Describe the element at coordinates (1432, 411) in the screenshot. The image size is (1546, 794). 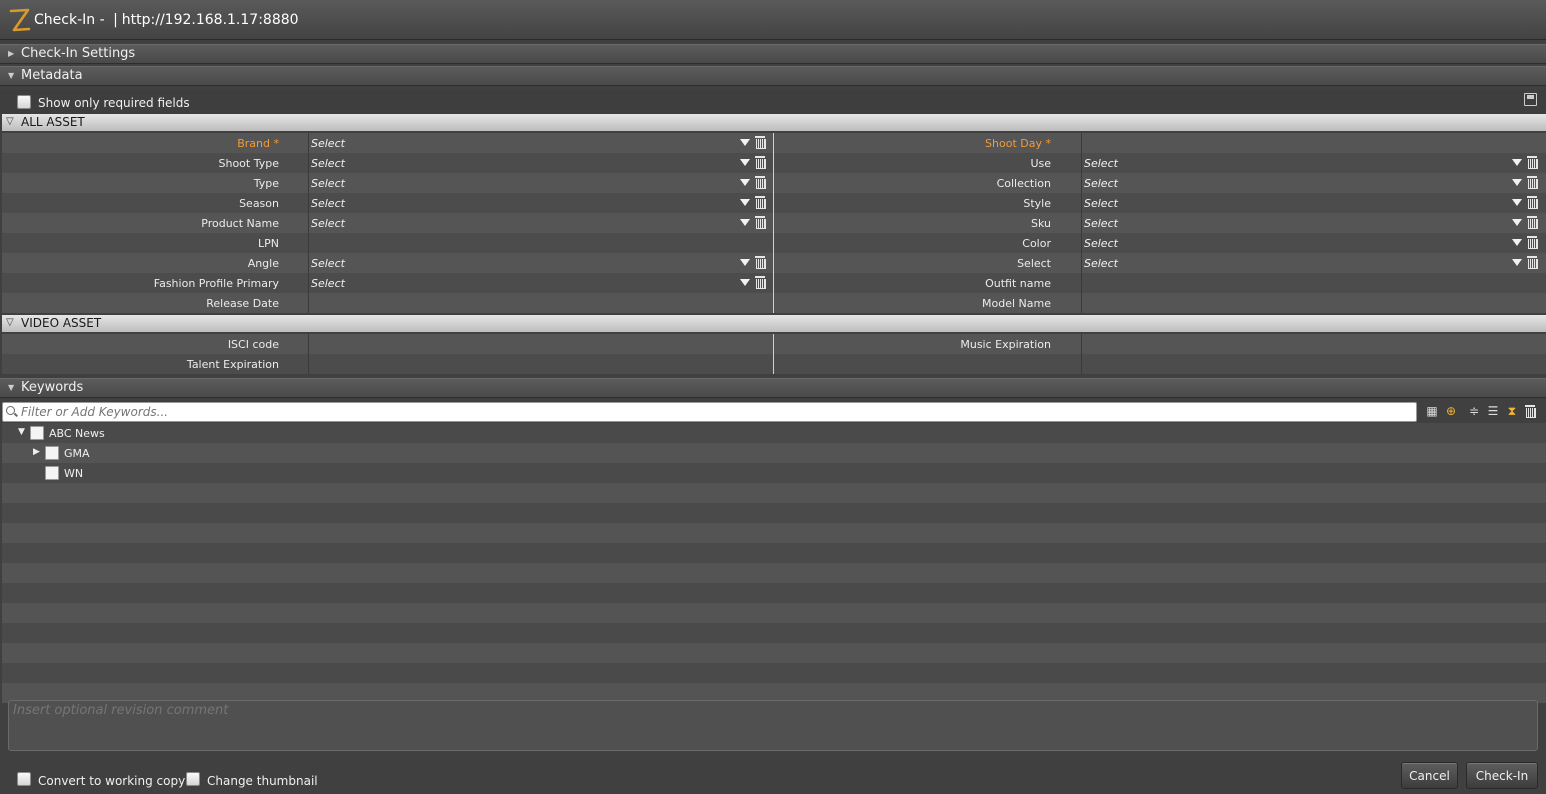
I see `select-all-icon: ▦` at that location.